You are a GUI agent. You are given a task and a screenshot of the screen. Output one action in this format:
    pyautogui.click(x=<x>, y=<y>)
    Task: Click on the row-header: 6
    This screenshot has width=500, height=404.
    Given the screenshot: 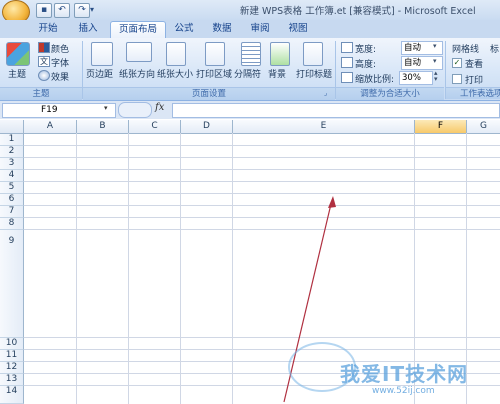 What is the action you would take?
    pyautogui.click(x=12, y=200)
    